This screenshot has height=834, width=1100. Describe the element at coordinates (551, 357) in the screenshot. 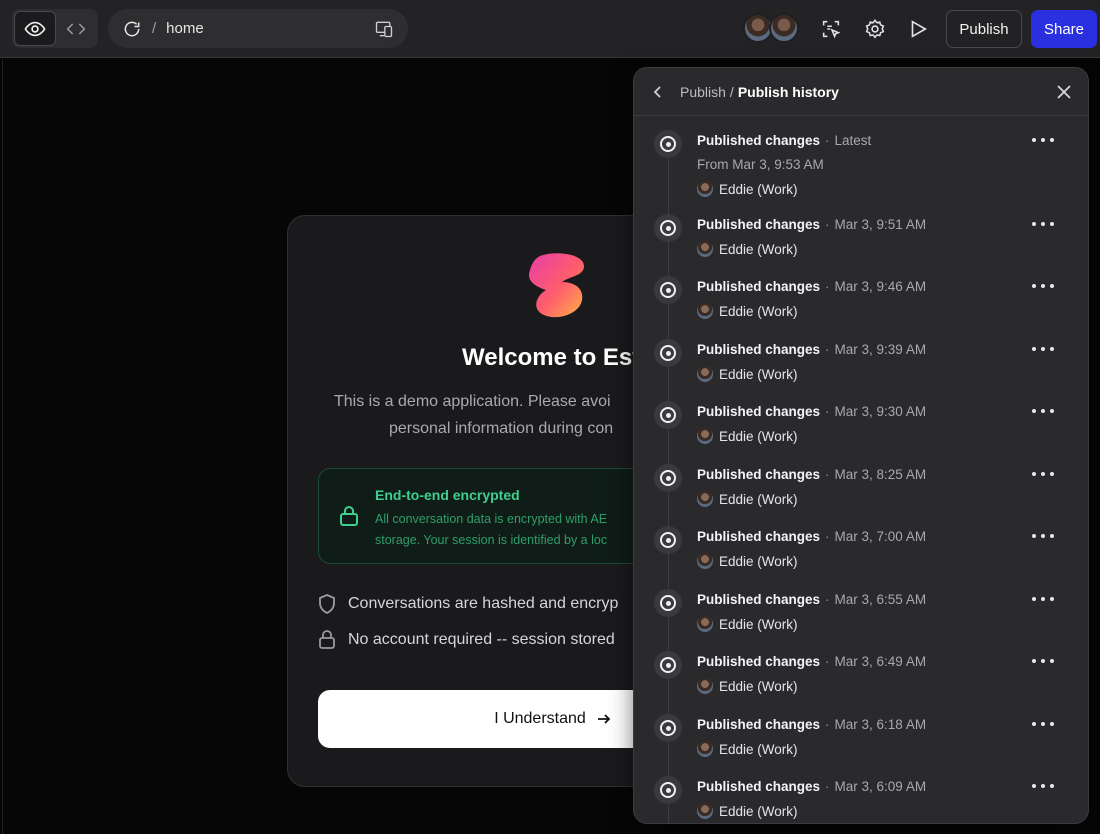

I see `card-title: Welcome to Est` at that location.